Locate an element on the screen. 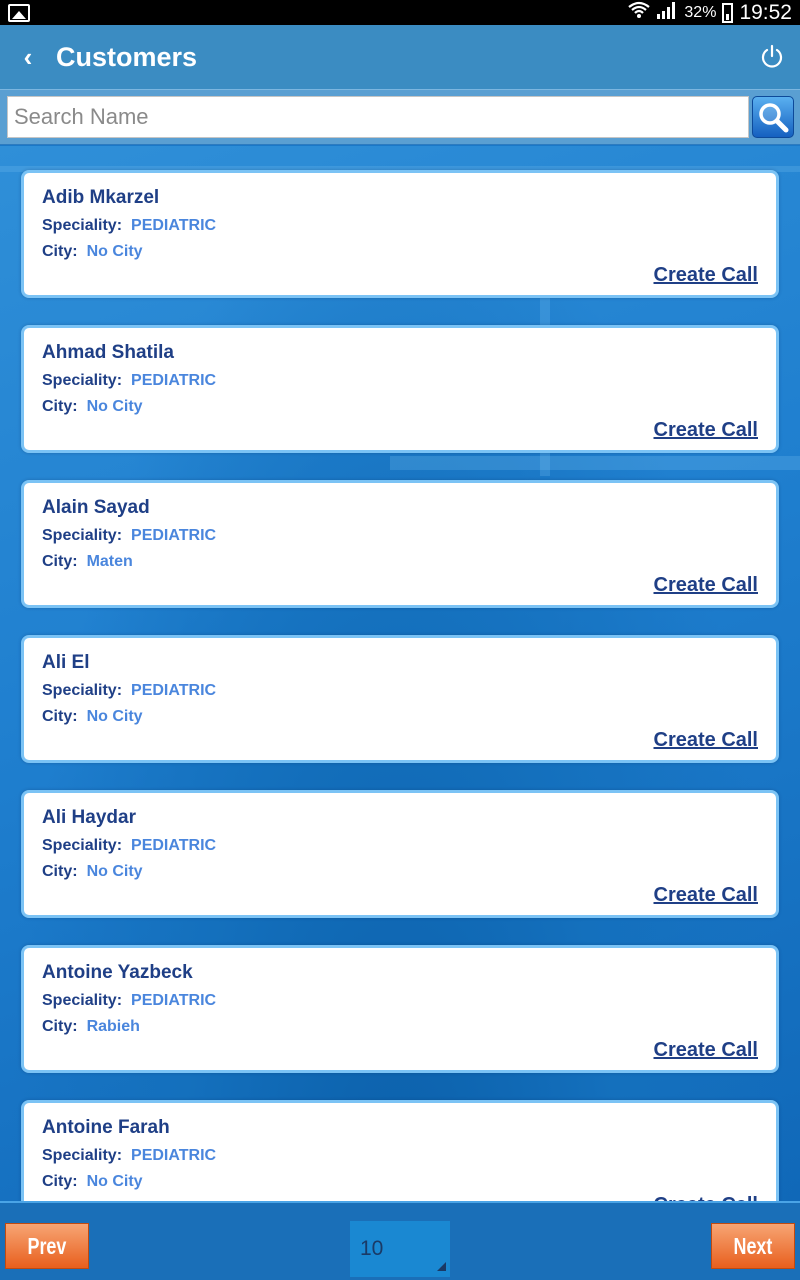 The height and width of the screenshot is (1280, 800). back-chevron-icon: ‹ is located at coordinates (28, 57).